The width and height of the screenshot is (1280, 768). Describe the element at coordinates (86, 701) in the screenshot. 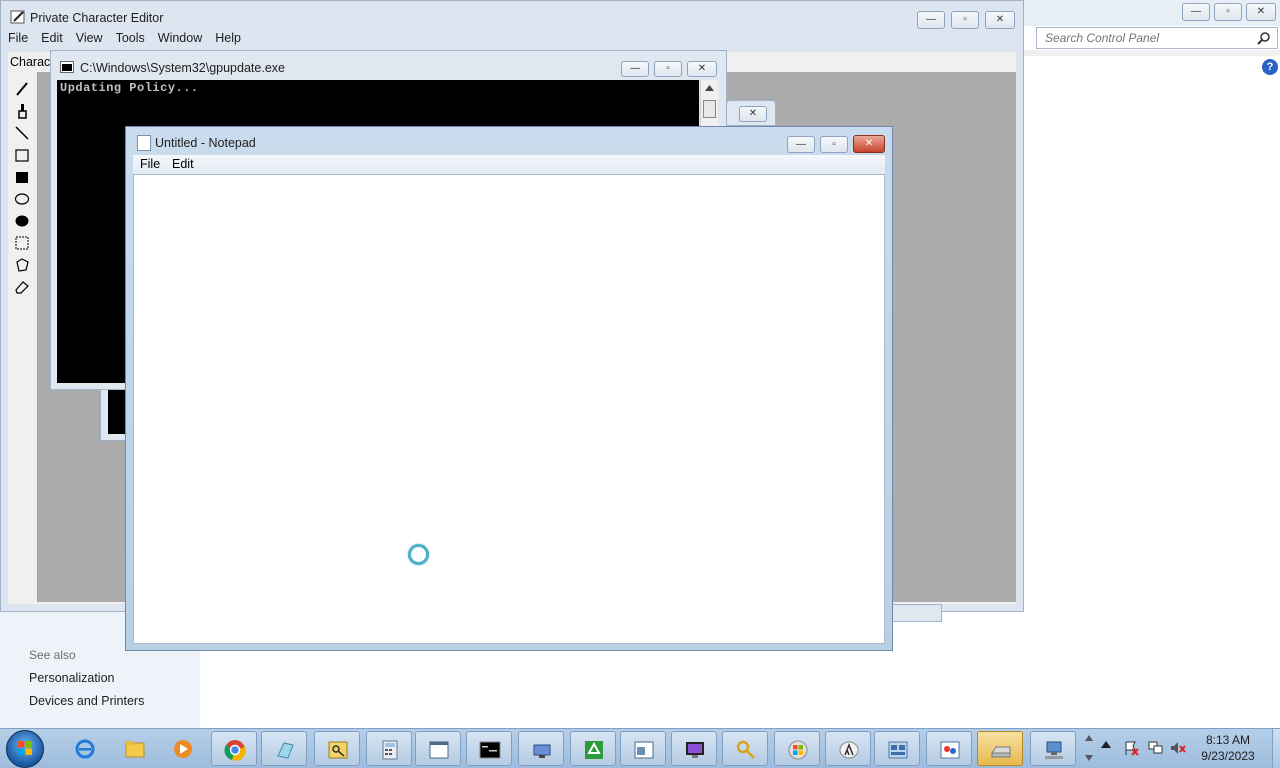

I see `devices-and-printers-link: Devices and Printers` at that location.